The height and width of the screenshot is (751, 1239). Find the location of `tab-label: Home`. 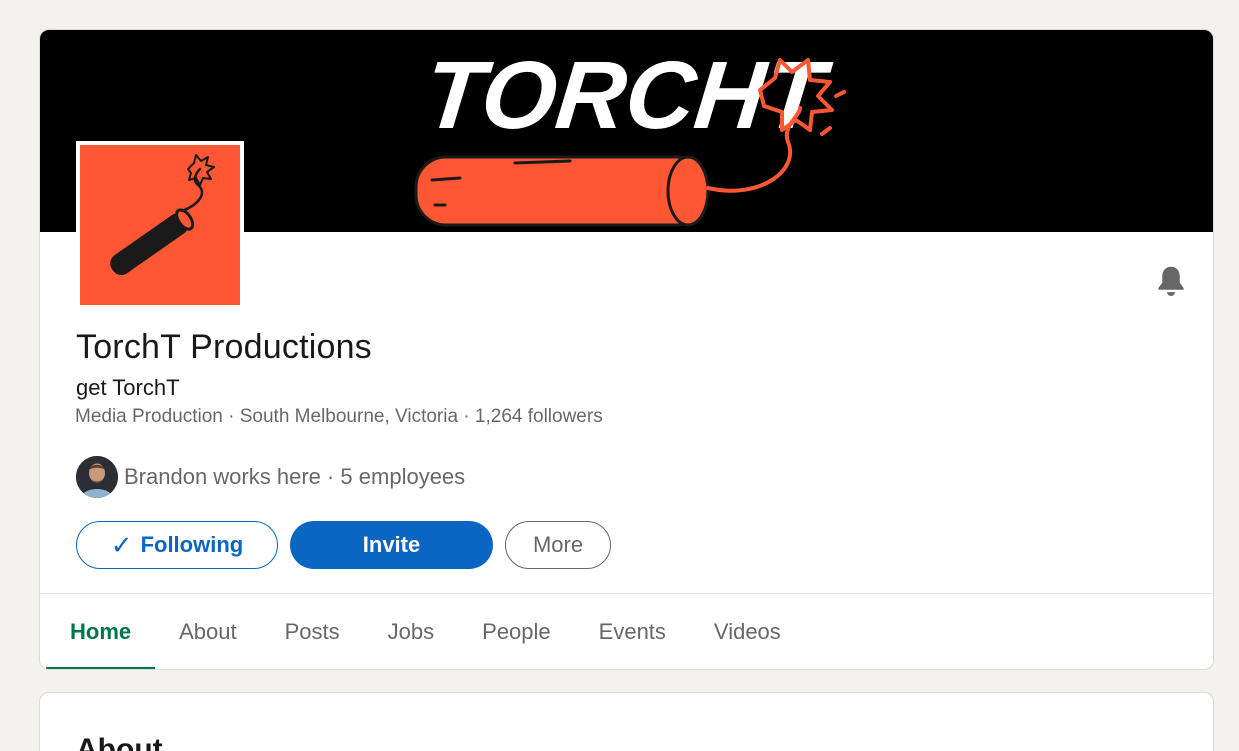

tab-label: Home is located at coordinates (101, 631).